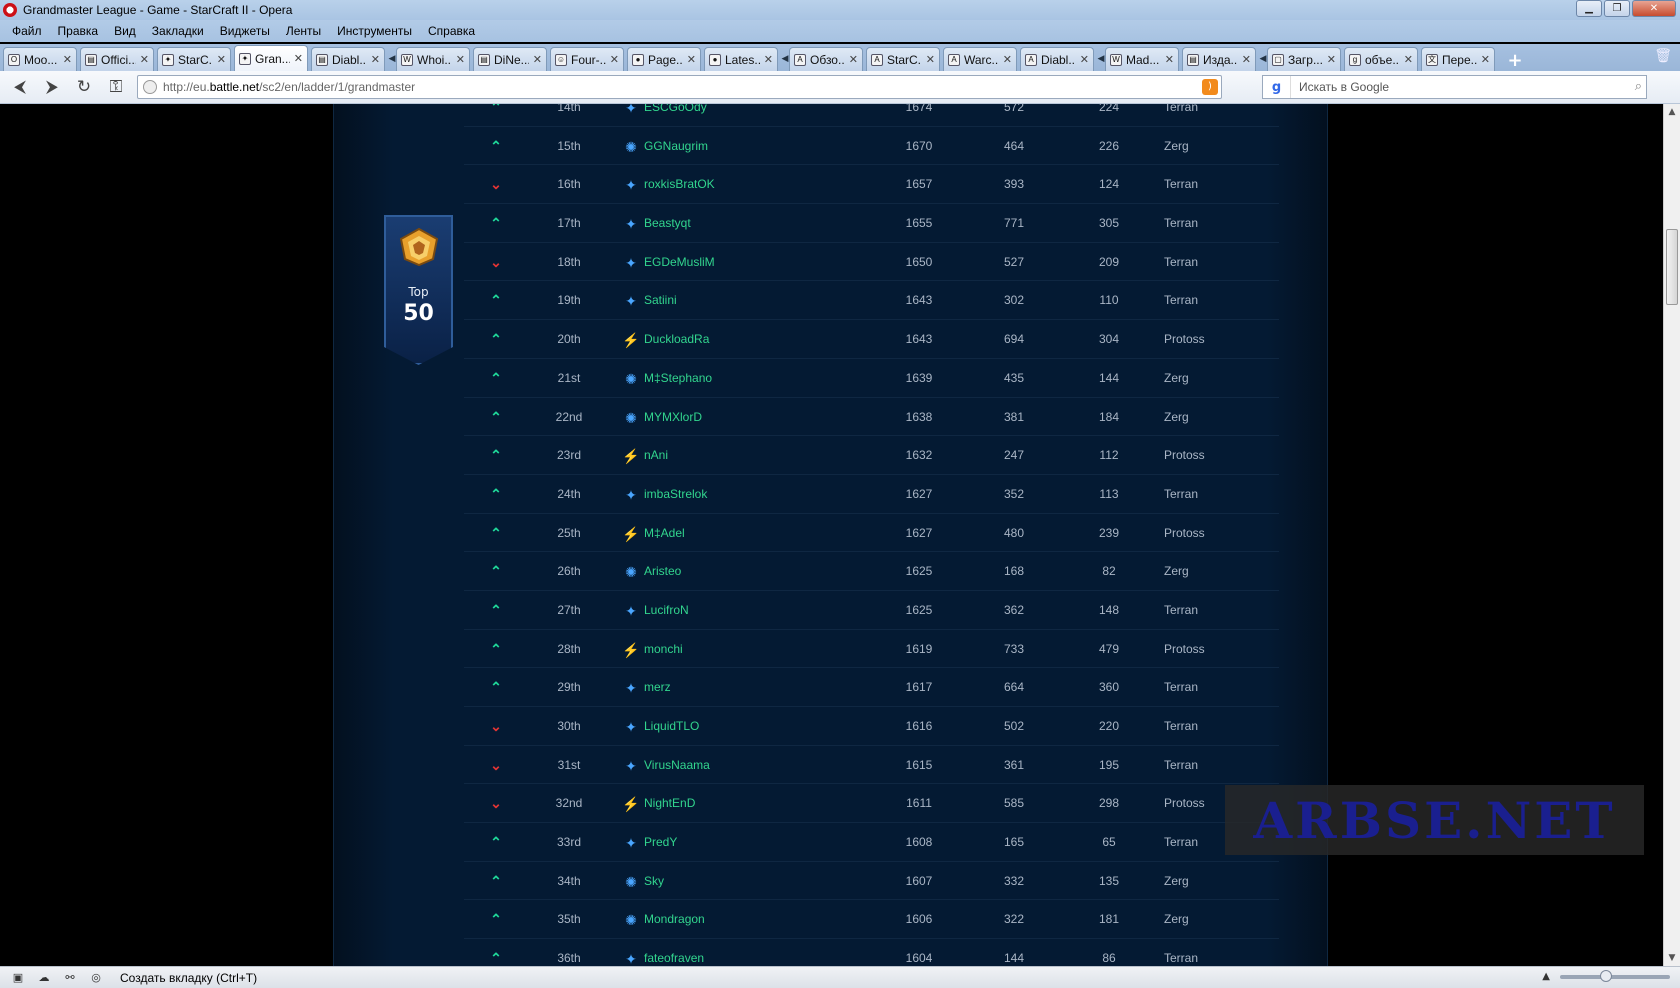 The height and width of the screenshot is (988, 1680). What do you see at coordinates (271, 58) in the screenshot?
I see `tab-3: ✦ Gran... ✕` at bounding box center [271, 58].